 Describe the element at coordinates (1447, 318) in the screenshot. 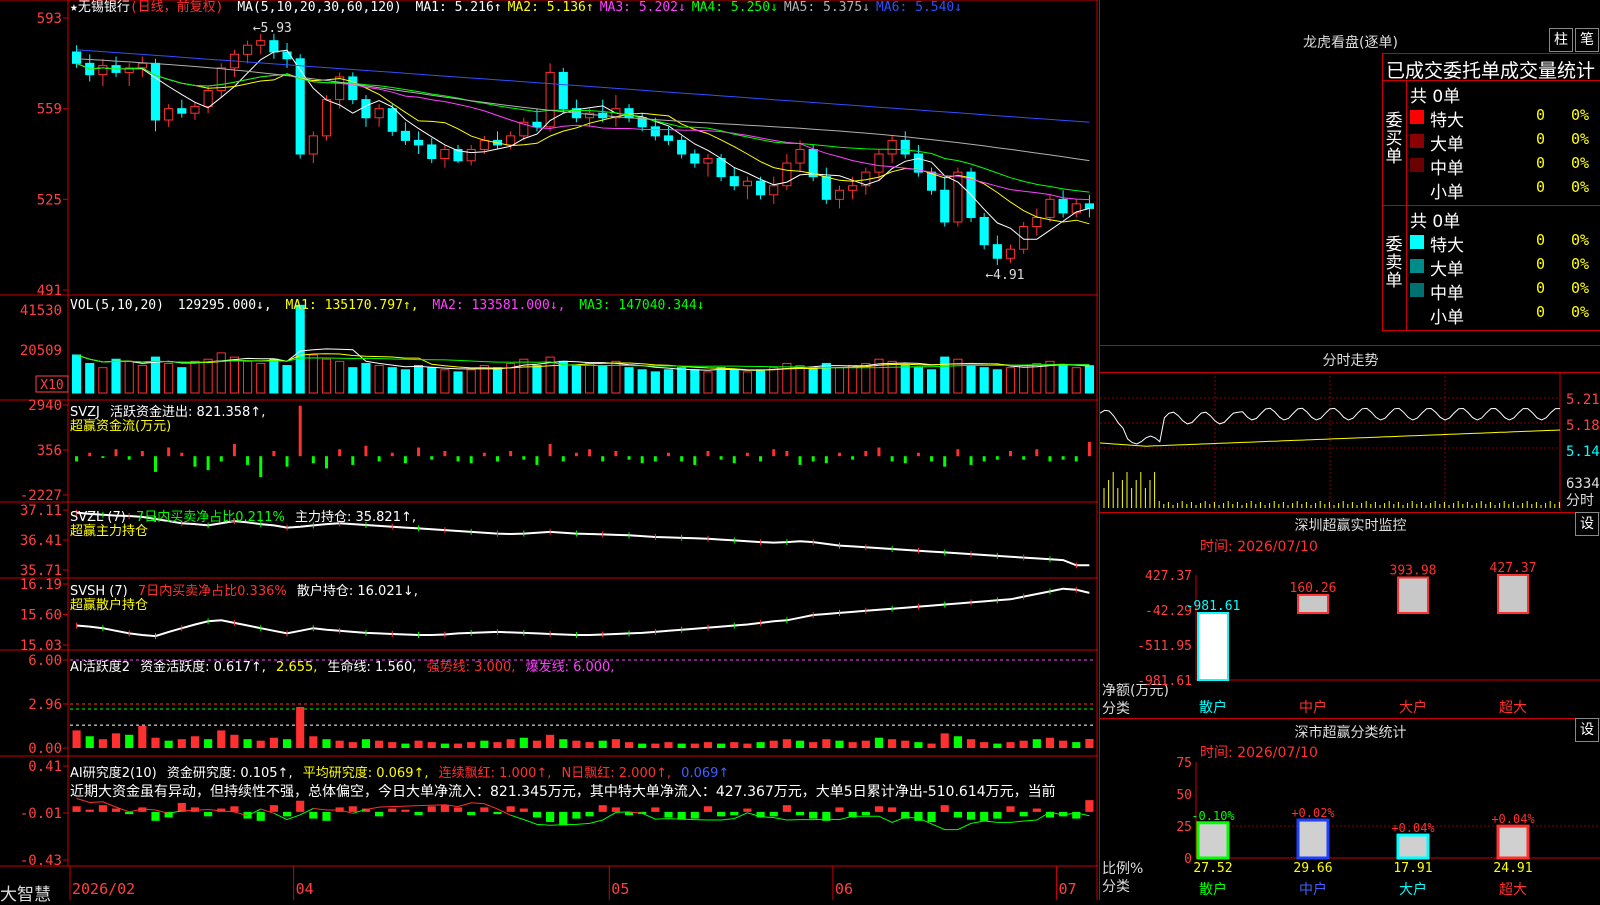

I see `order-size-label: 小单` at that location.